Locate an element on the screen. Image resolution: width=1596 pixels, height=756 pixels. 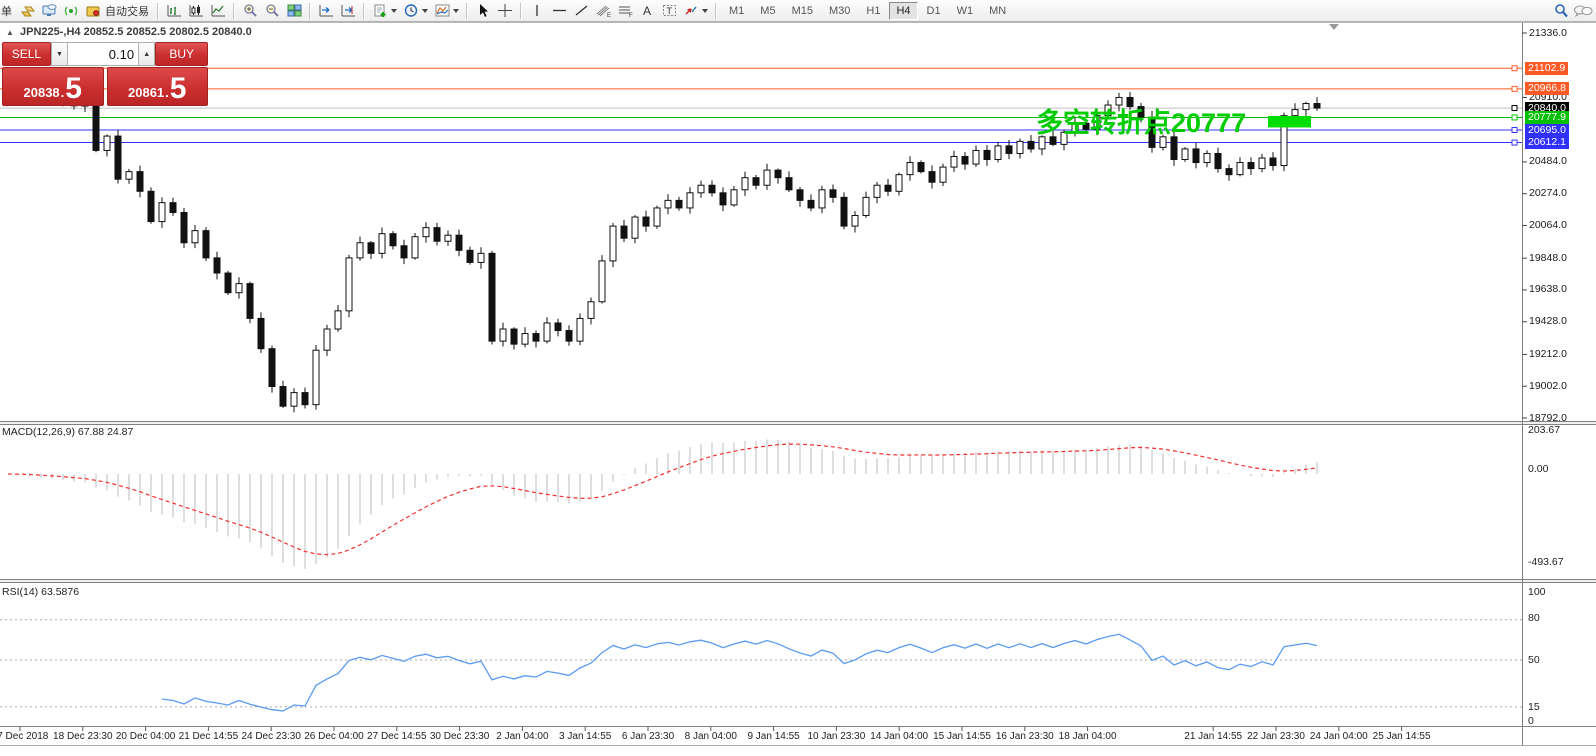
timeframe-button-mn: MN is located at coordinates (997, 11).